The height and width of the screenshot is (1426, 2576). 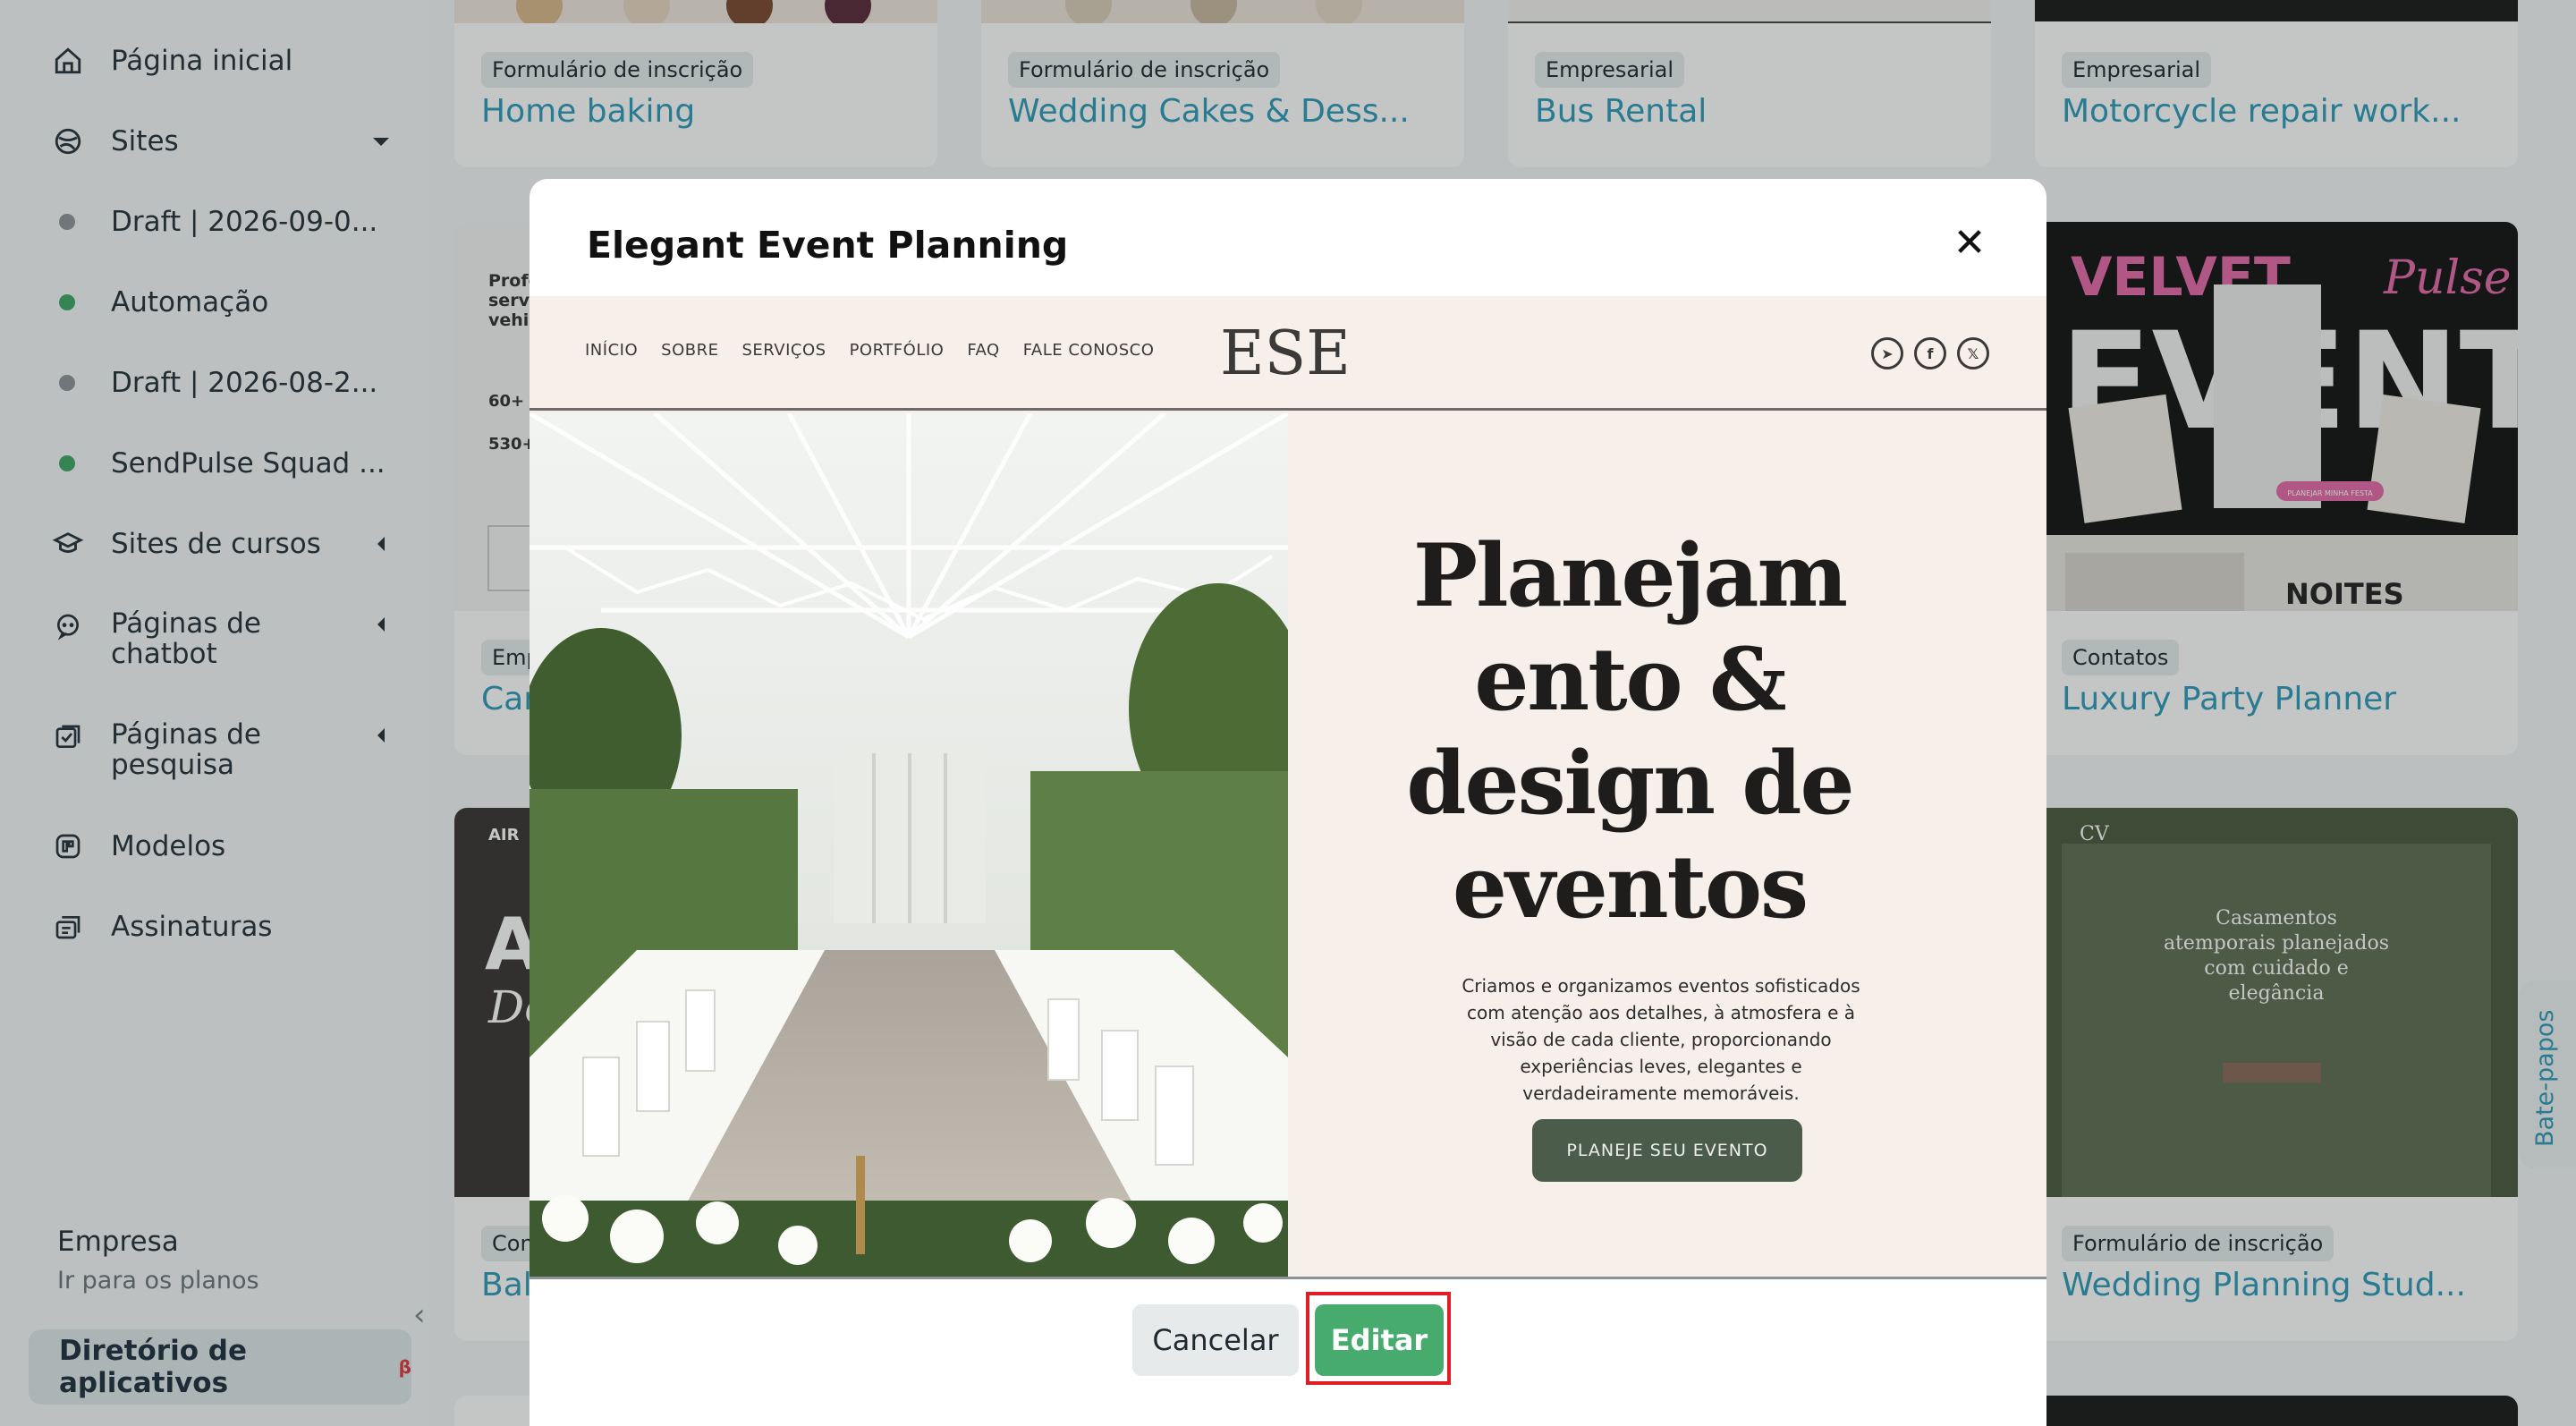 I want to click on modal-title: Elegant Event Planning, so click(x=828, y=246).